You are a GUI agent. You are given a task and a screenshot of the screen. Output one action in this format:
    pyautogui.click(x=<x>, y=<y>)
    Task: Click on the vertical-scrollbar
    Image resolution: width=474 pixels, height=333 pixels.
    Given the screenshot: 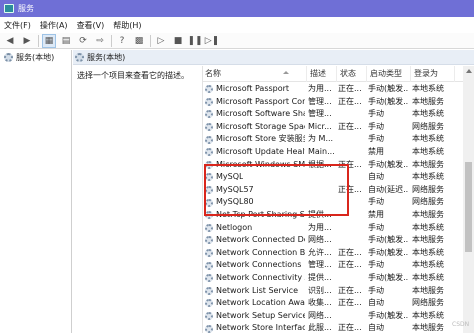 What is the action you would take?
    pyautogui.click(x=468, y=199)
    